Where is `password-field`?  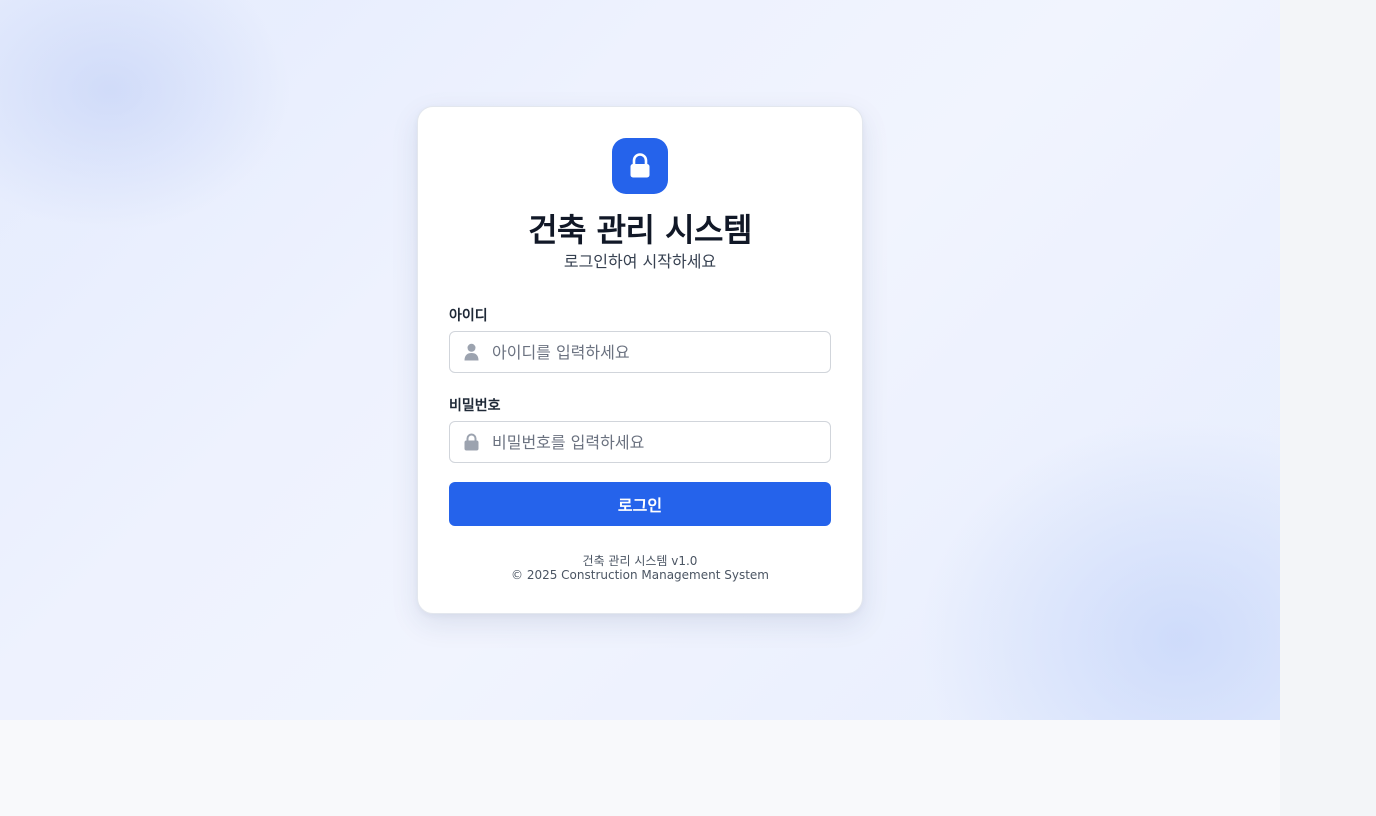
password-field is located at coordinates (640, 442).